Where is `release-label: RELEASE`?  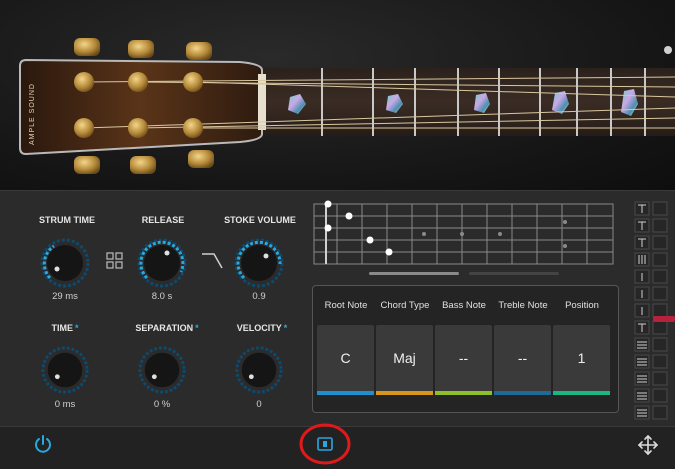
release-label: RELEASE is located at coordinates (163, 220).